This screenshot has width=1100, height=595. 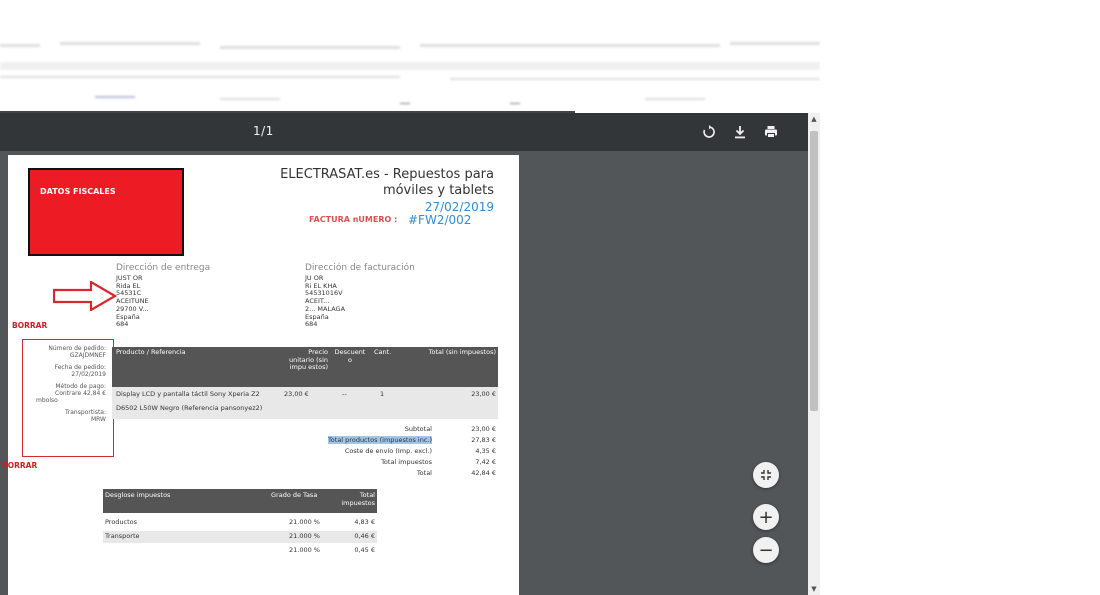 I want to click on page-indicator: 1/1, so click(x=263, y=131).